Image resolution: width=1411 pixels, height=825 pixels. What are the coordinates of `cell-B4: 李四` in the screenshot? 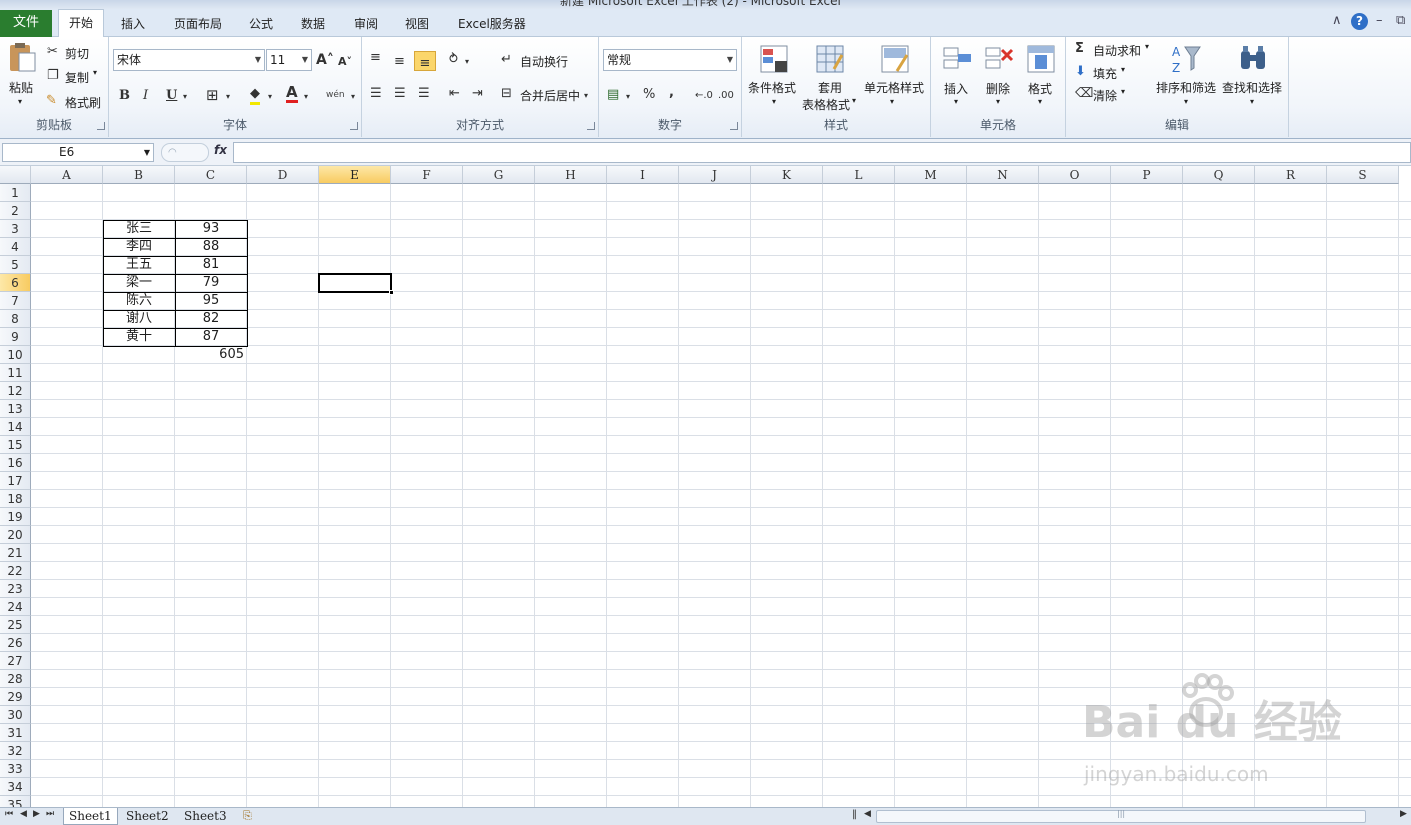 It's located at (139, 247).